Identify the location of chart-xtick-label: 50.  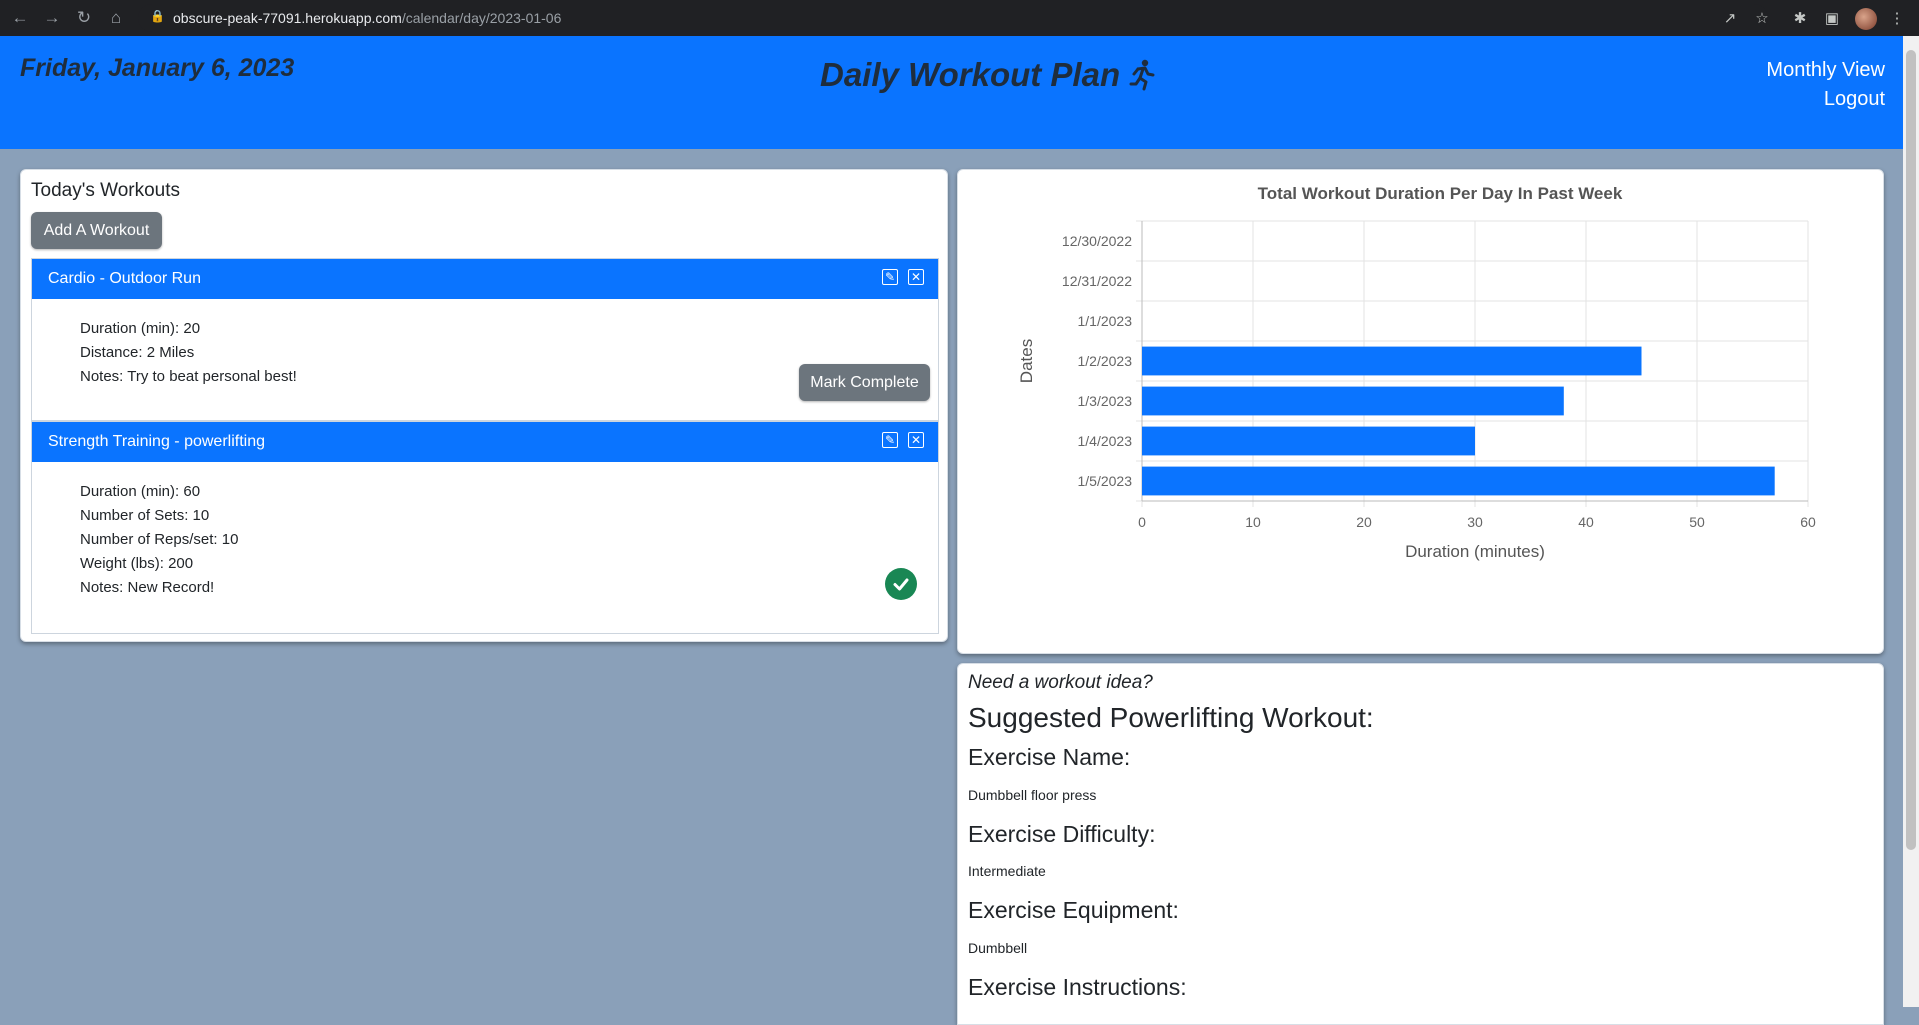
(1697, 522).